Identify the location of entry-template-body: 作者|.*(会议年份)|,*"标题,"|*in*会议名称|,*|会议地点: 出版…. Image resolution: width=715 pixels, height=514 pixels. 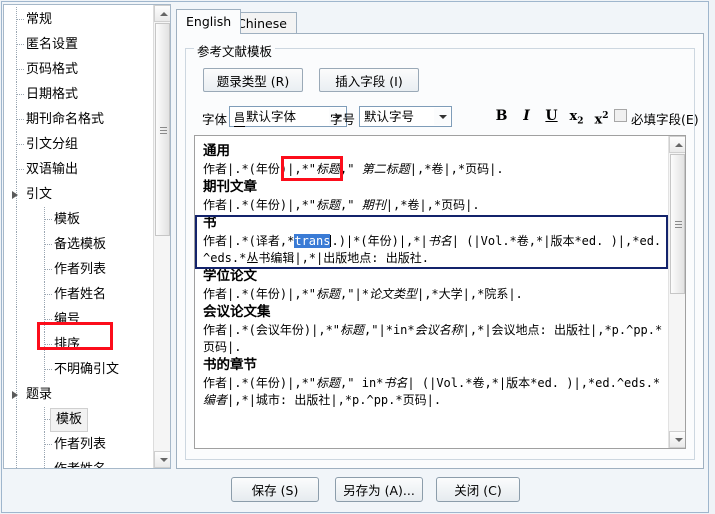
(433, 339).